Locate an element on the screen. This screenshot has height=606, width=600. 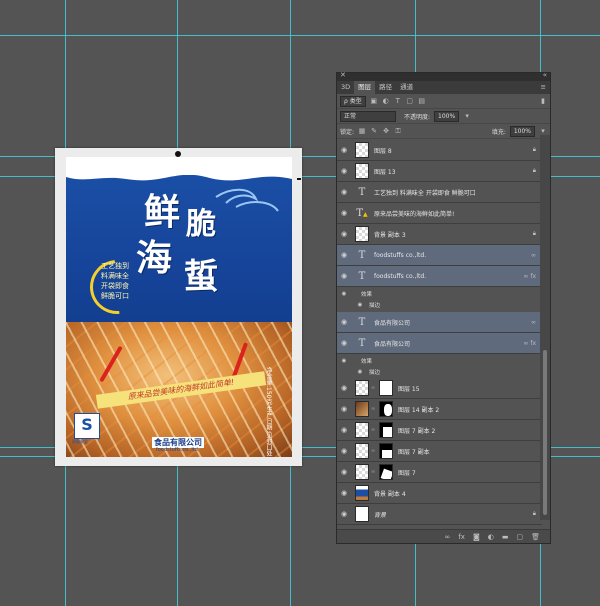
filter-pixel-icon: ▣ is located at coordinates (374, 101).